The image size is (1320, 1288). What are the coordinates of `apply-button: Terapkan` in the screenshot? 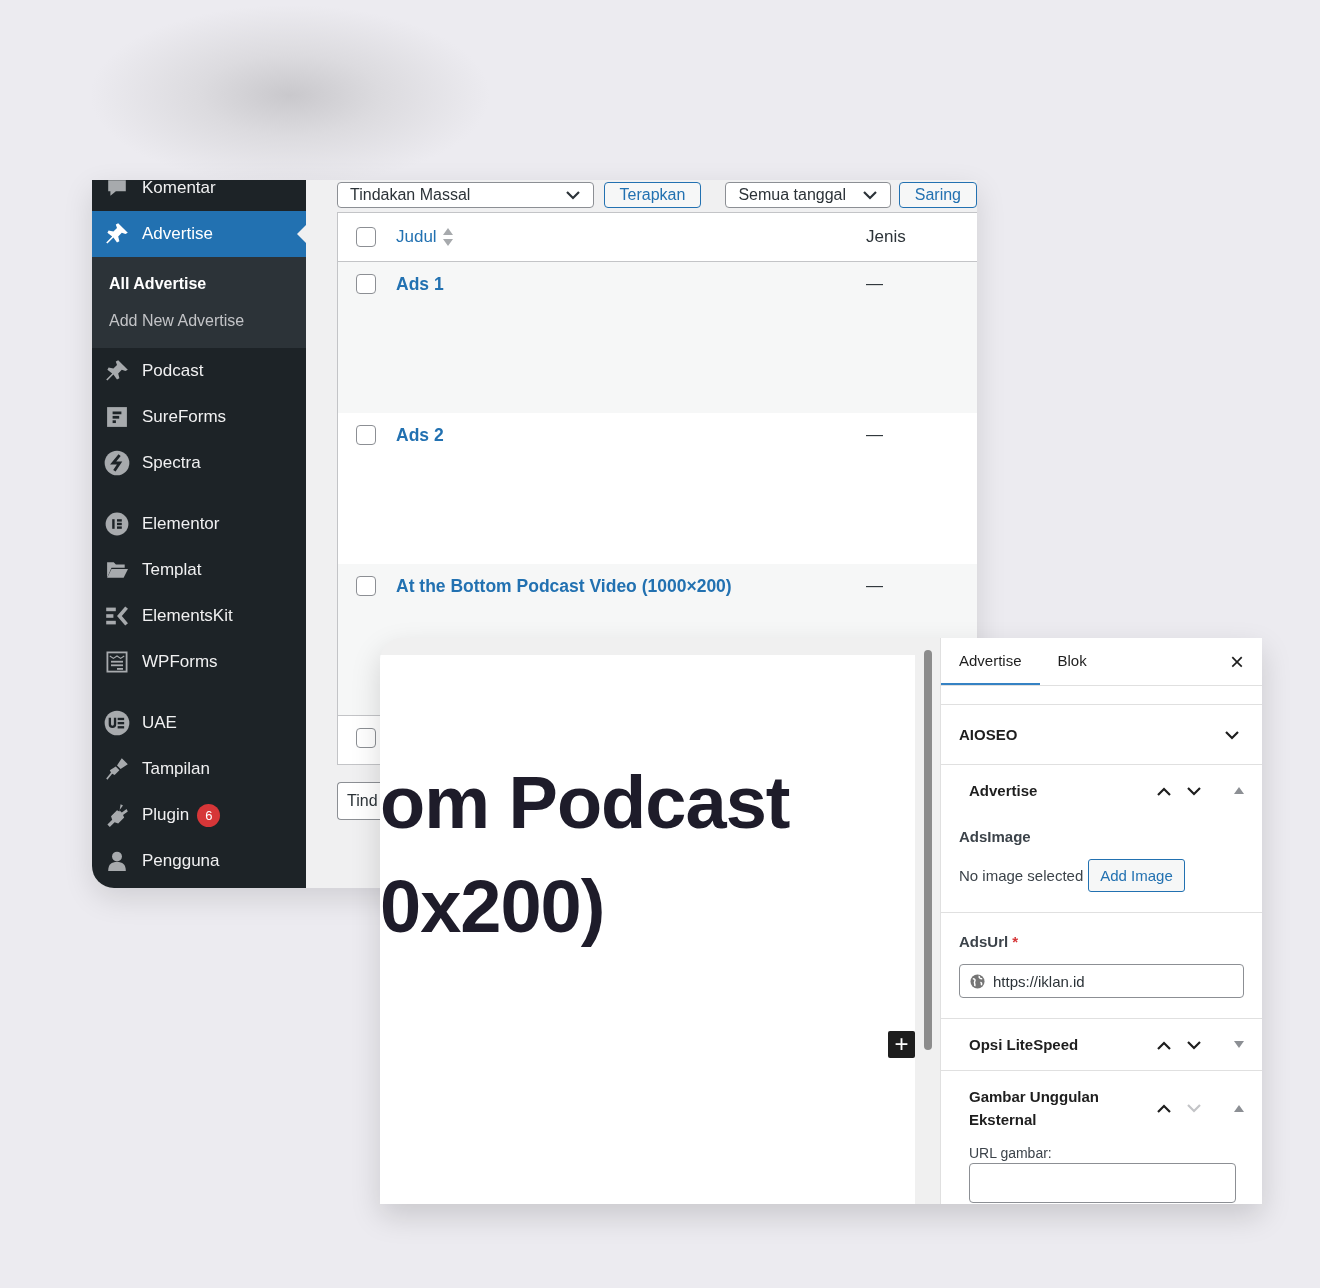 It's located at (652, 195).